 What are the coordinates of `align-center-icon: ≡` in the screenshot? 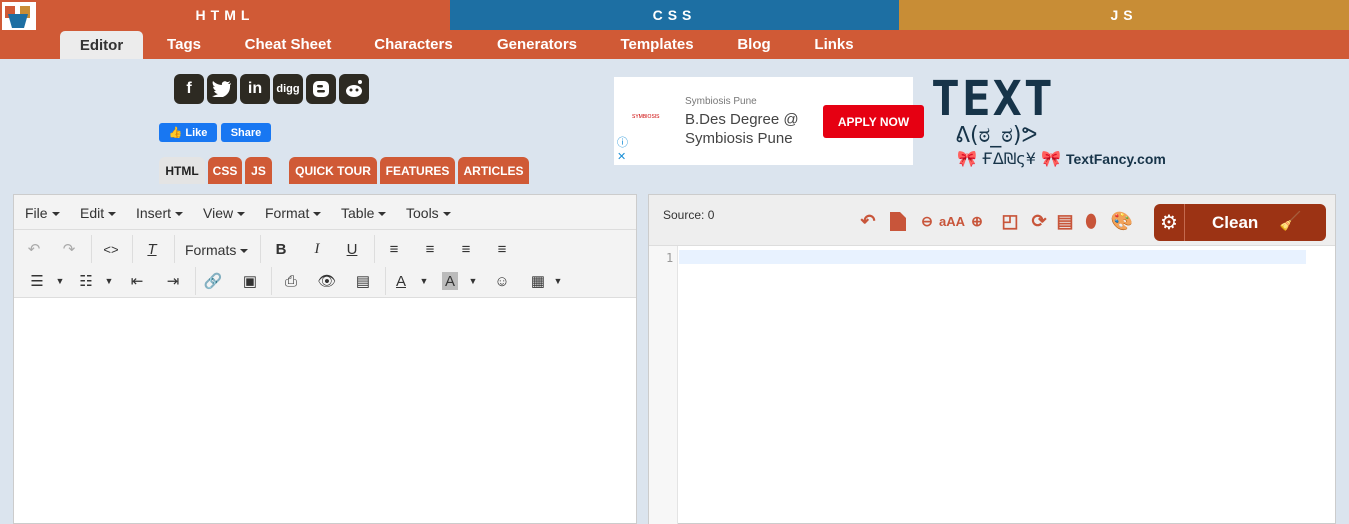 It's located at (430, 249).